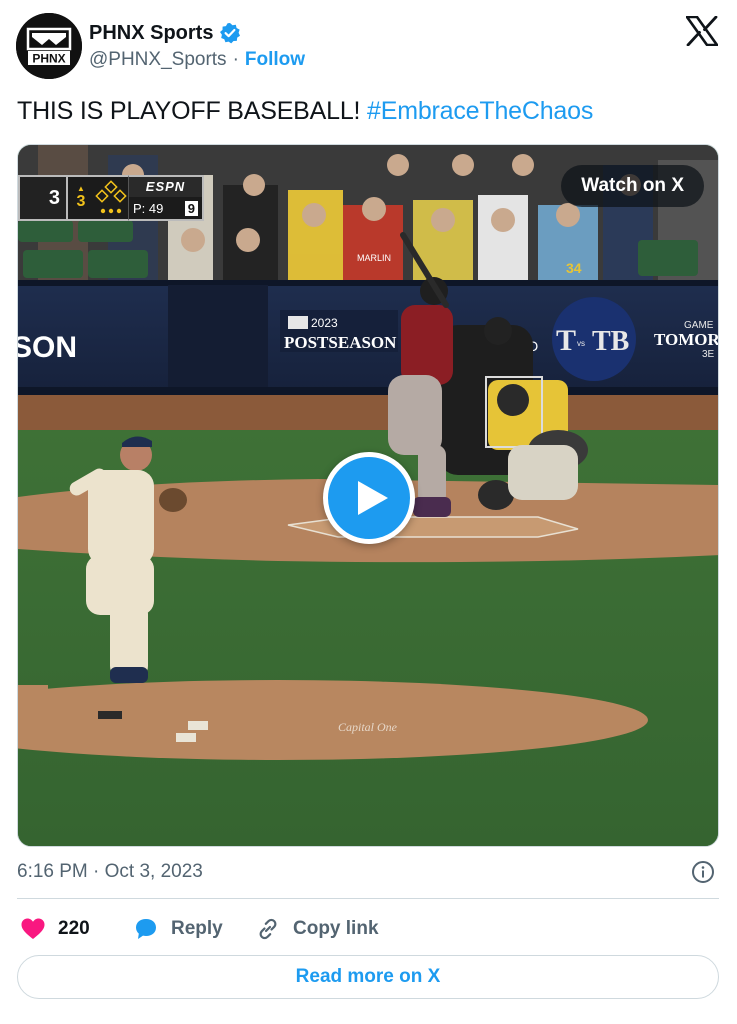 Image resolution: width=737 pixels, height=1024 pixels. I want to click on fan-jersey-number: 34, so click(574, 268).